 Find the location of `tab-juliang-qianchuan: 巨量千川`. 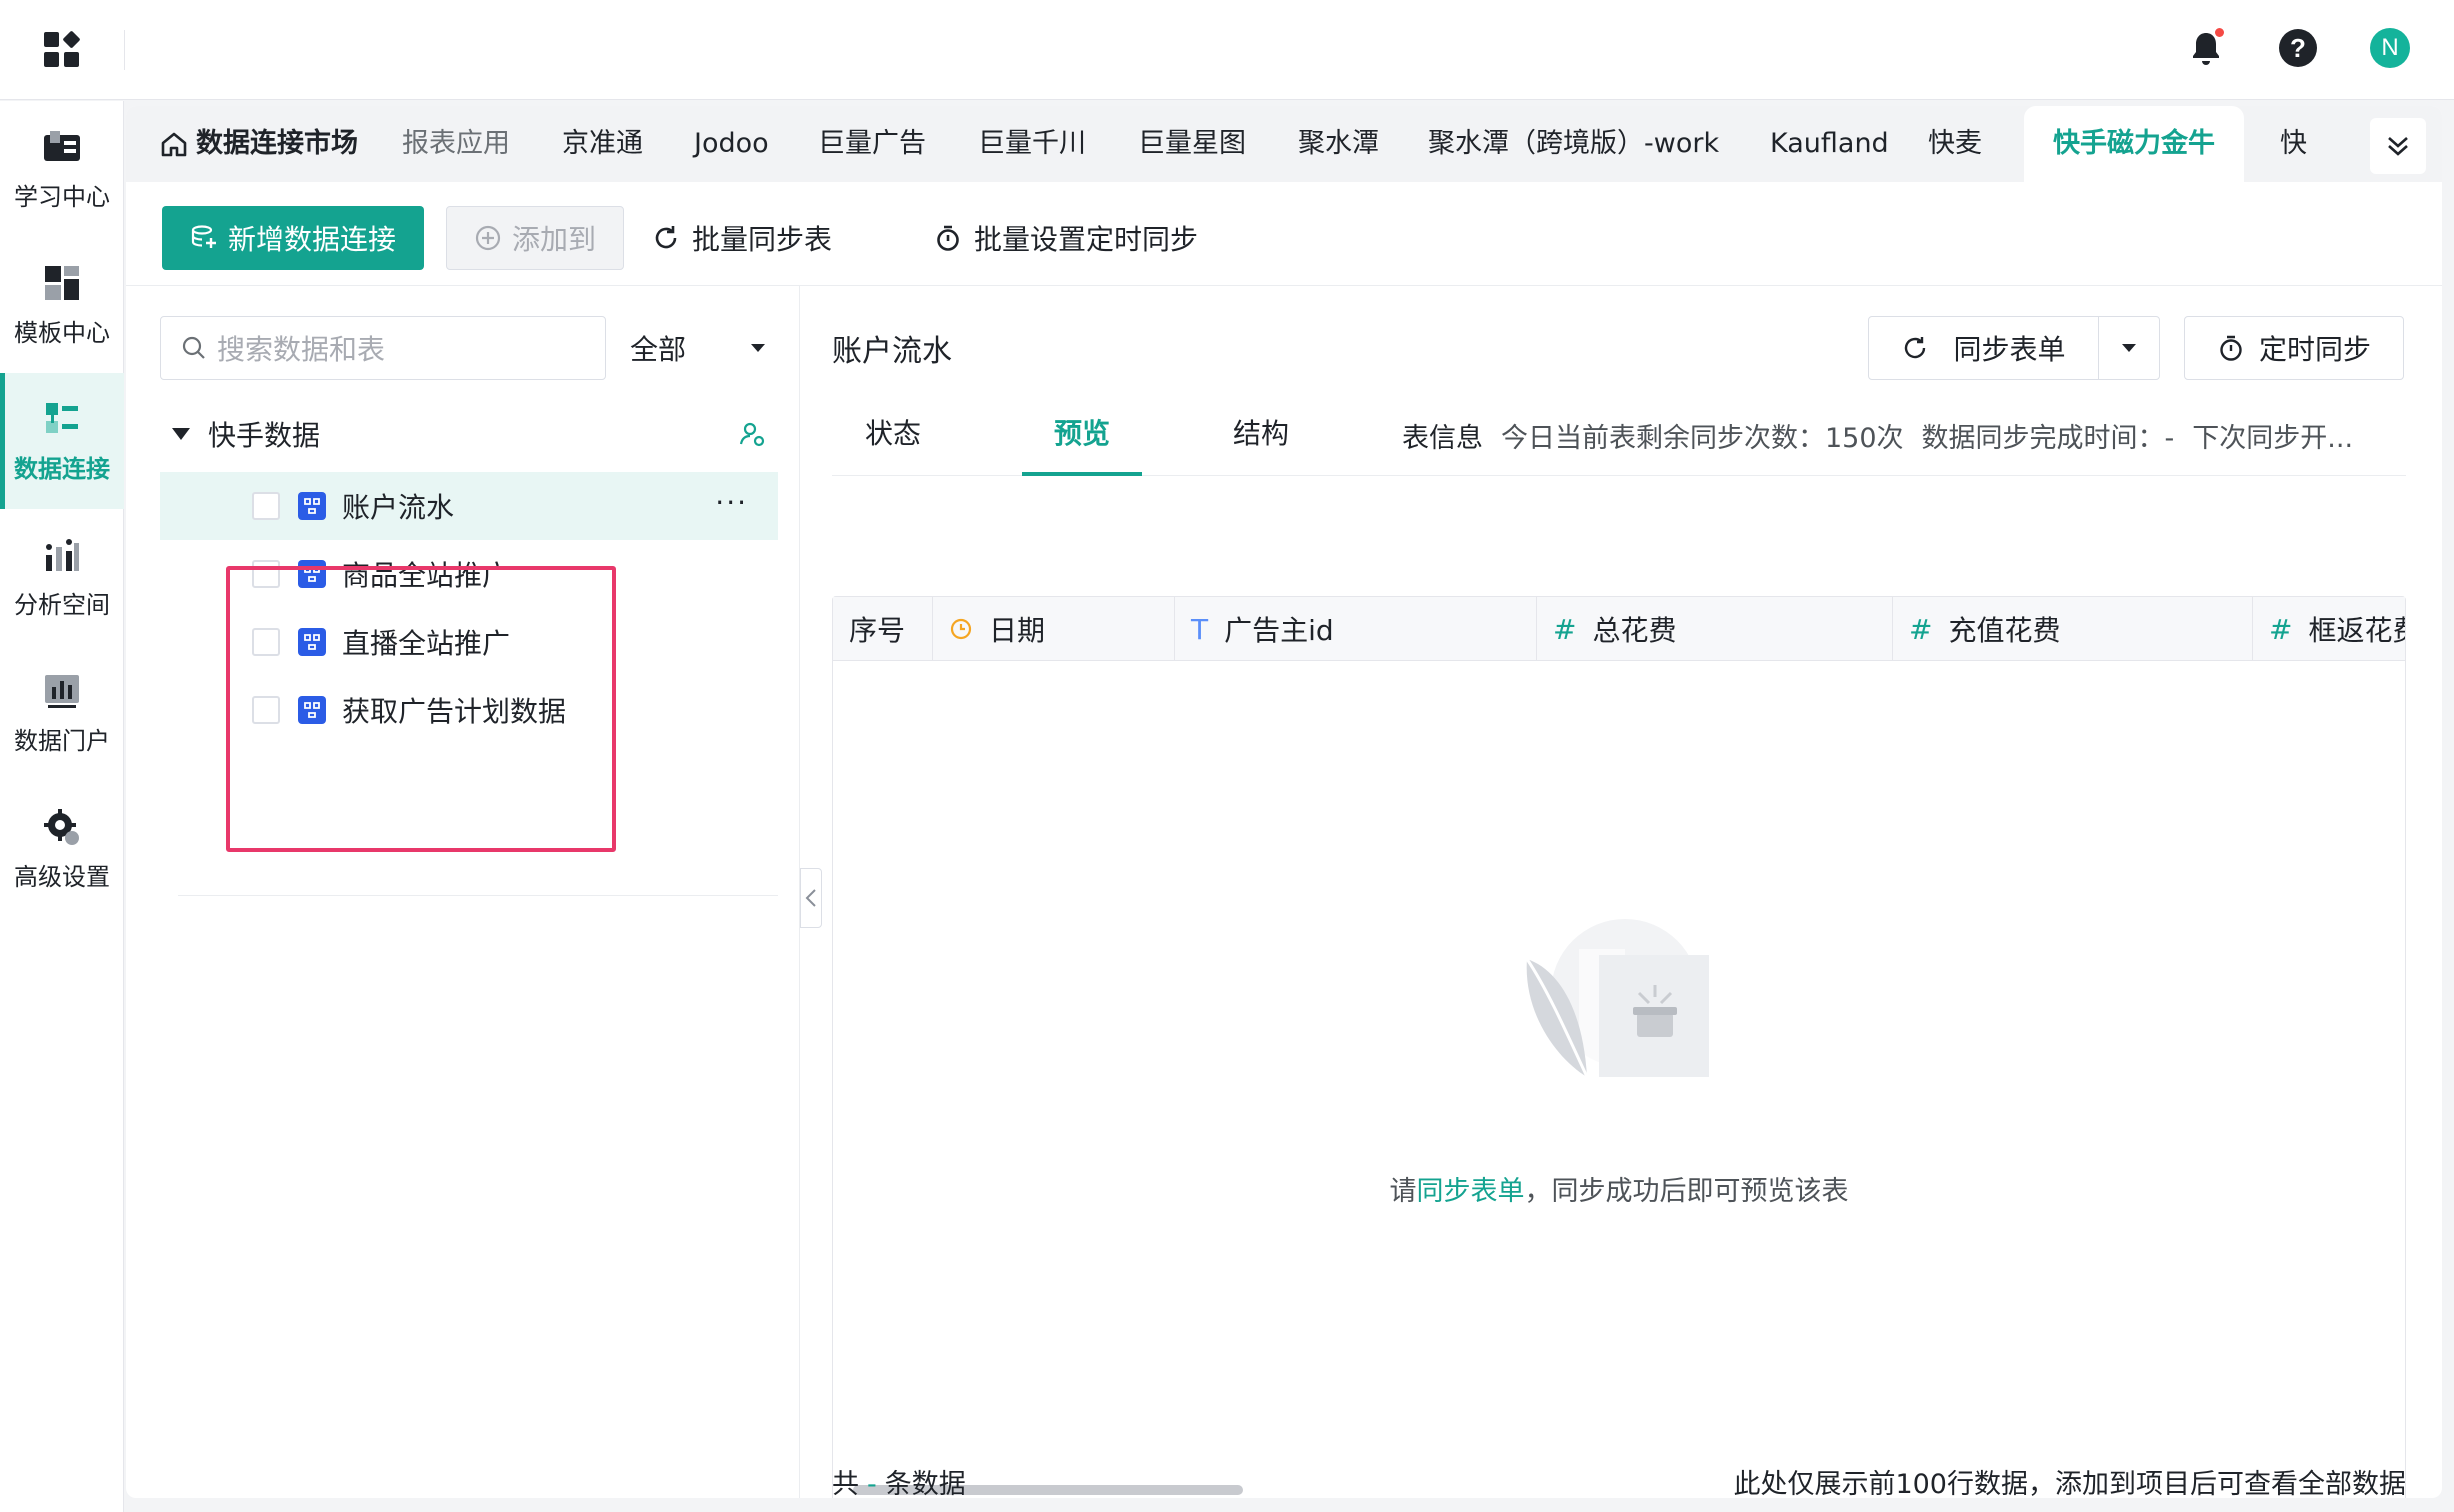

tab-juliang-qianchuan: 巨量千川 is located at coordinates (1032, 144).